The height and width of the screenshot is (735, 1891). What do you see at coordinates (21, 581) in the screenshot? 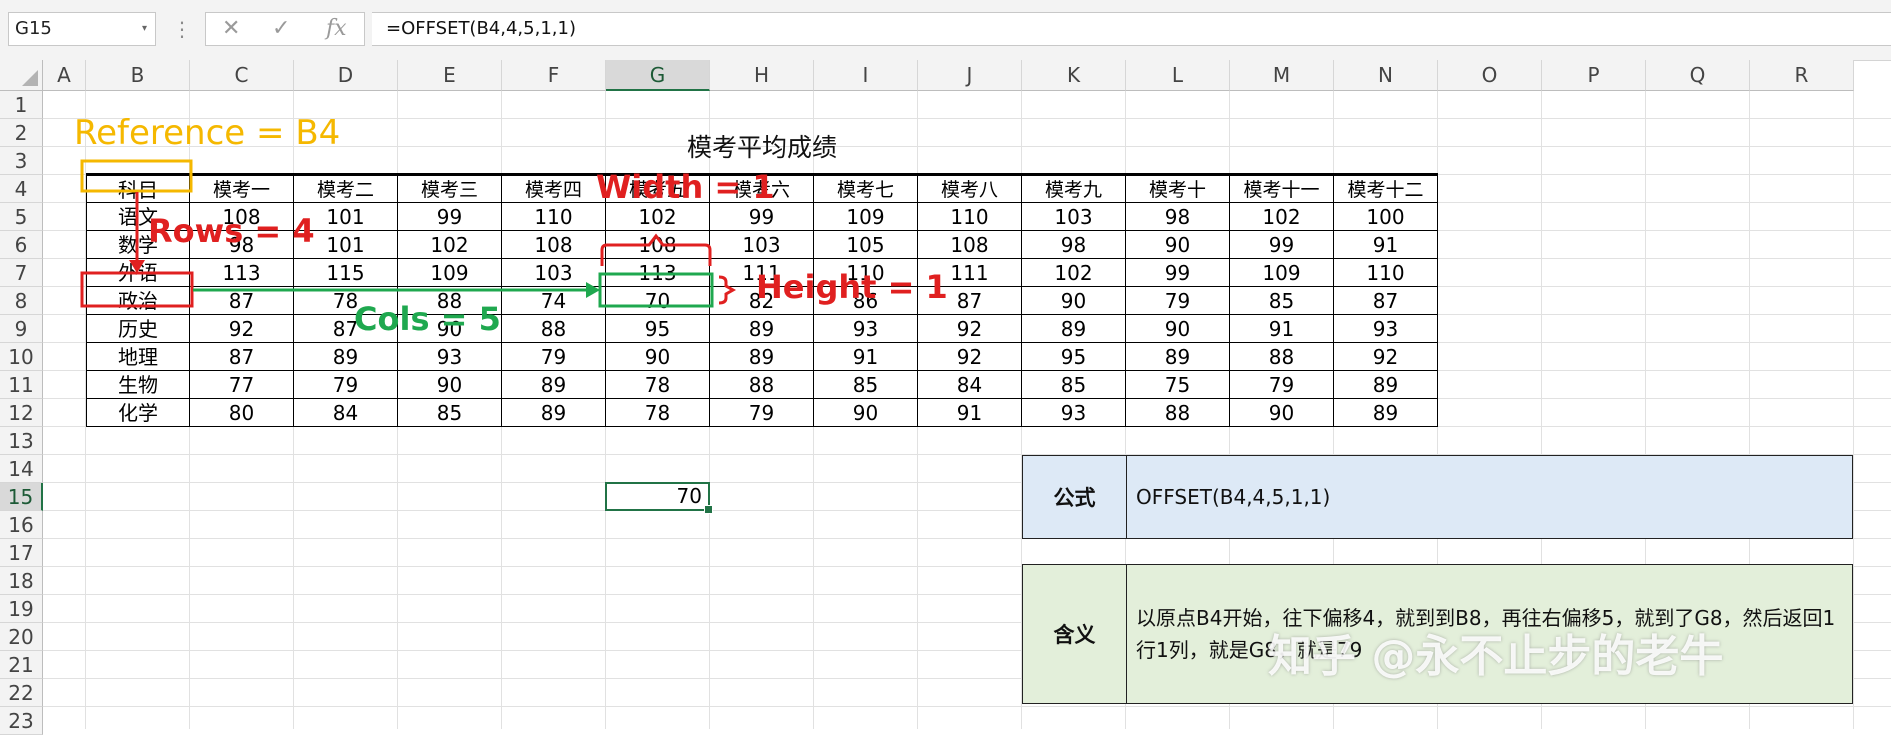
I see `row-header-18: 18` at bounding box center [21, 581].